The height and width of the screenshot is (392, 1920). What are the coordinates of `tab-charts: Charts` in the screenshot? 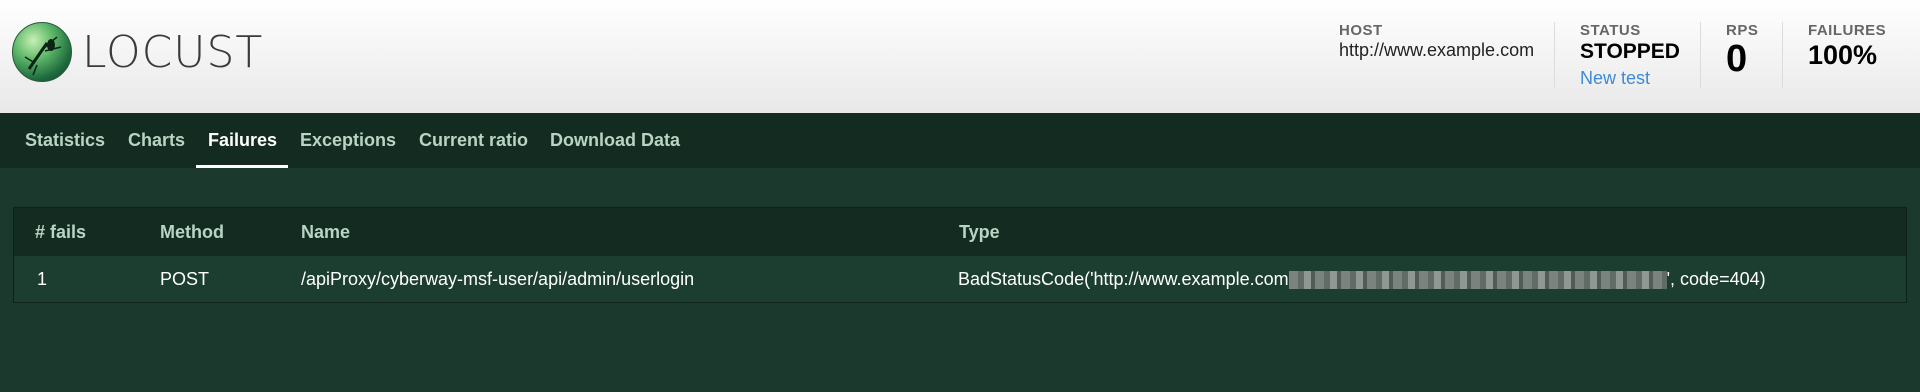 It's located at (156, 140).